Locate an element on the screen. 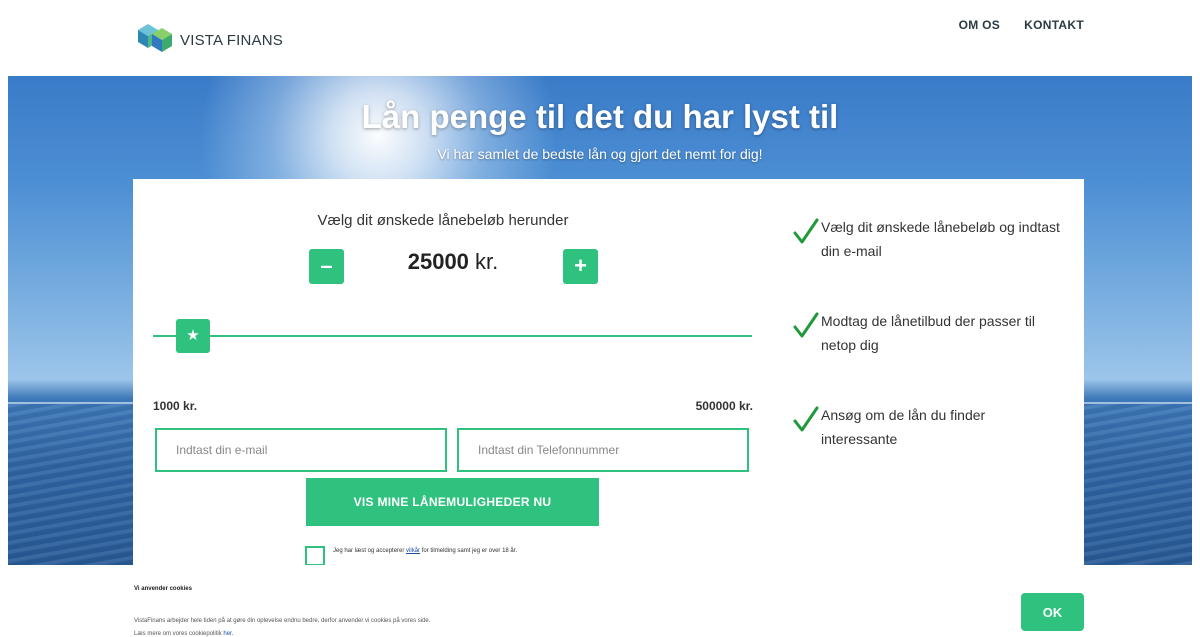  email-input is located at coordinates (301, 450).